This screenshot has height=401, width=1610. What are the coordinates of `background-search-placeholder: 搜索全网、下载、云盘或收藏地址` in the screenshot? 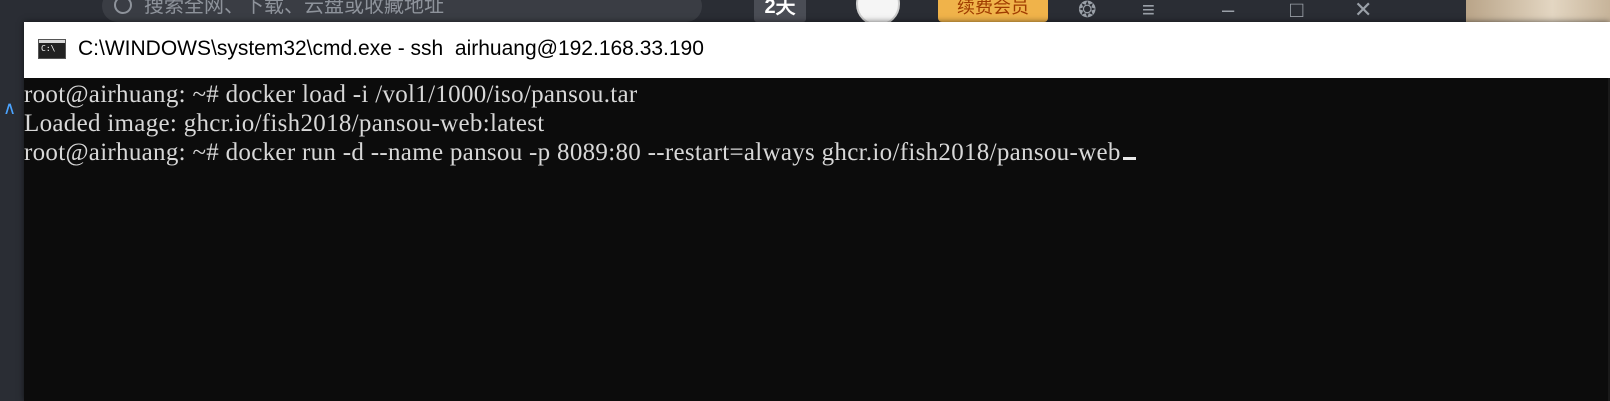 It's located at (294, 8).